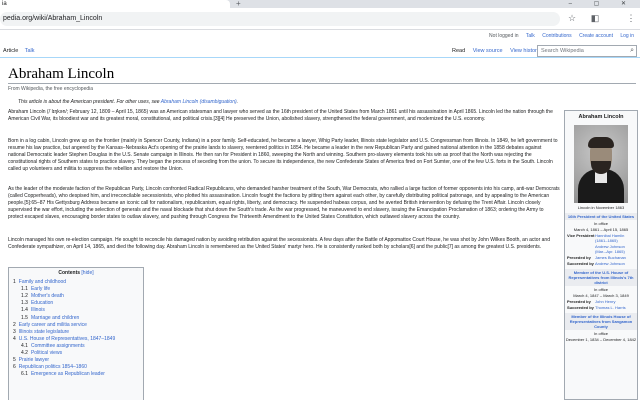  What do you see at coordinates (631, 18) in the screenshot?
I see `menu-icon: ⋮` at bounding box center [631, 18].